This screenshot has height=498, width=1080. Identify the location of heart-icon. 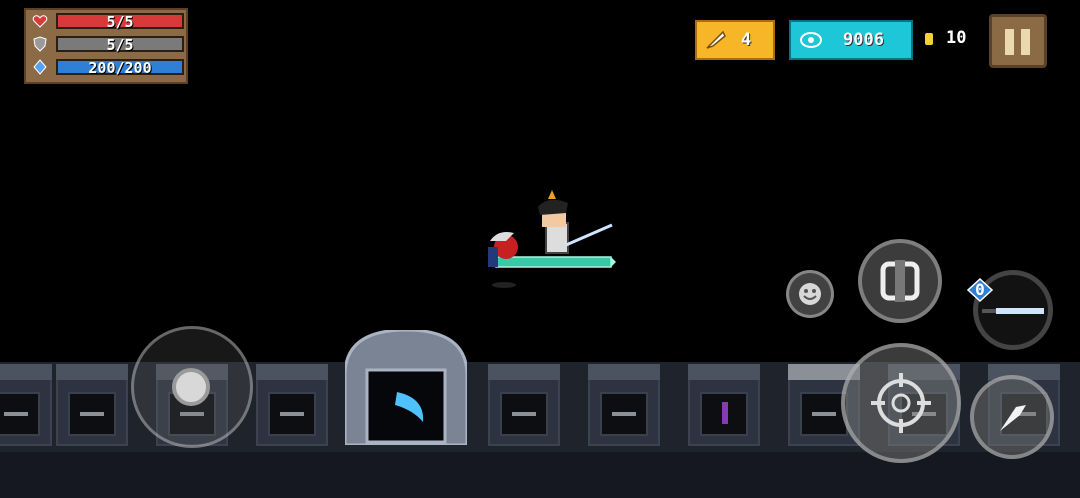
(40, 21).